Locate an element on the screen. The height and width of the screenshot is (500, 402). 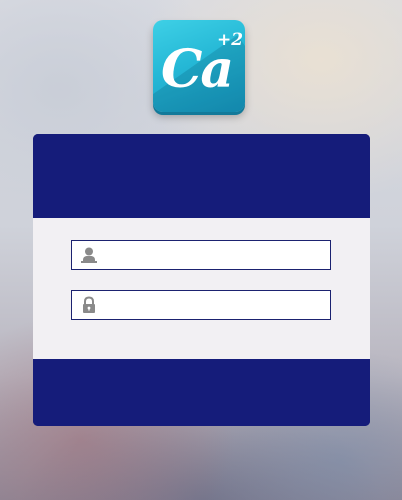
user-icon is located at coordinates (89, 255).